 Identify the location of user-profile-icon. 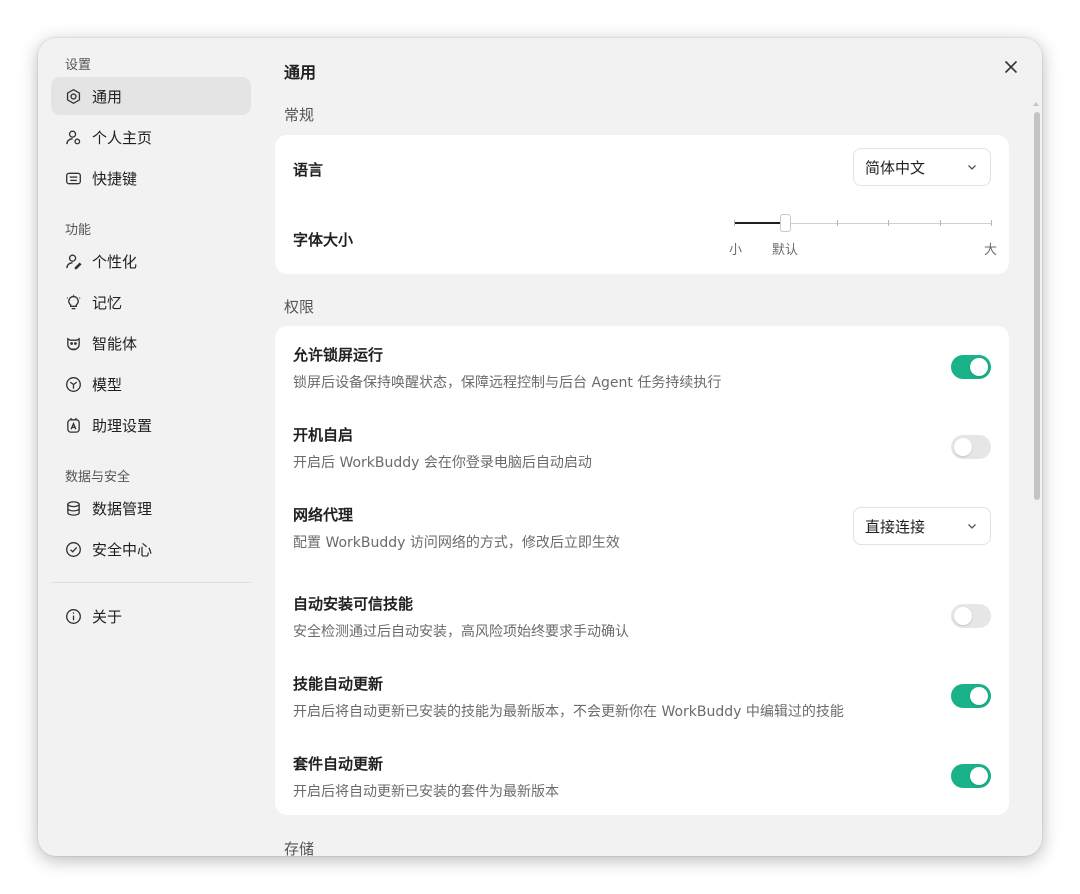
(73, 137).